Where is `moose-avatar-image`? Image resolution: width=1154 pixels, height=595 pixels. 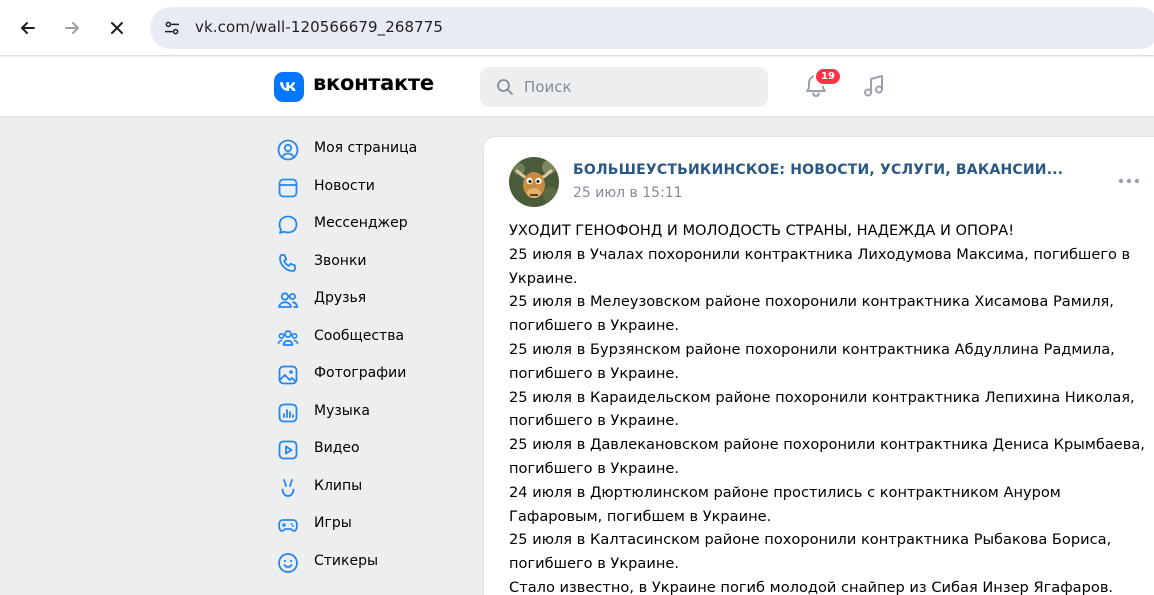
moose-avatar-image is located at coordinates (534, 182).